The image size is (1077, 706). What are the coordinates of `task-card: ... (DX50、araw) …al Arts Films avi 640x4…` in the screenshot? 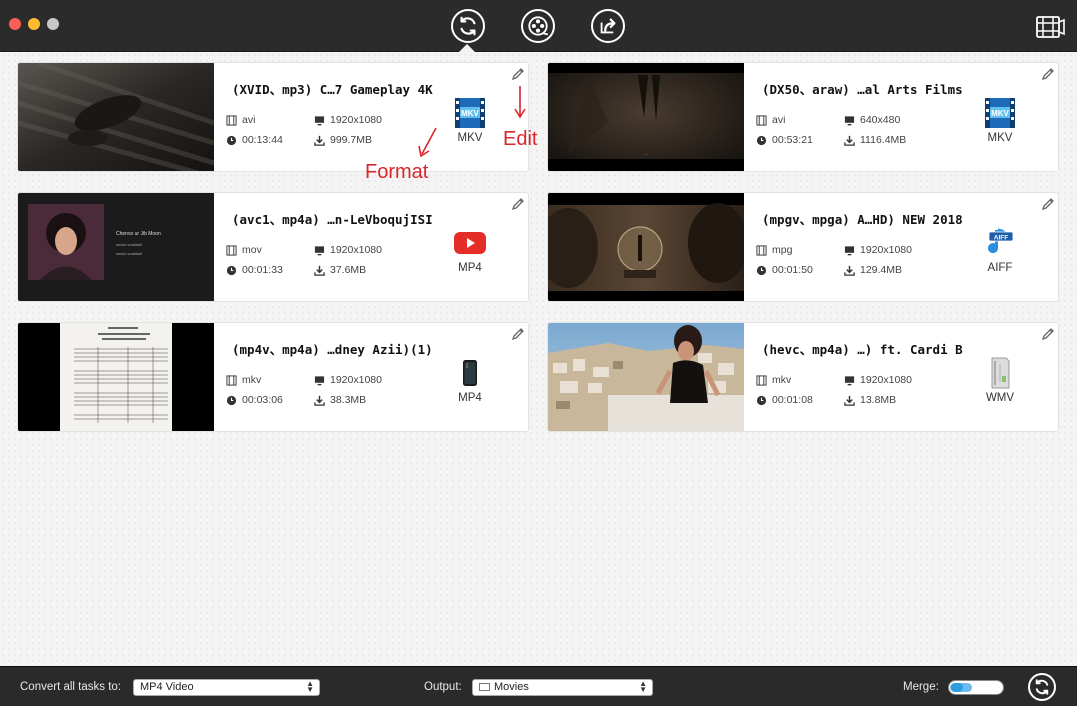 It's located at (803, 117).